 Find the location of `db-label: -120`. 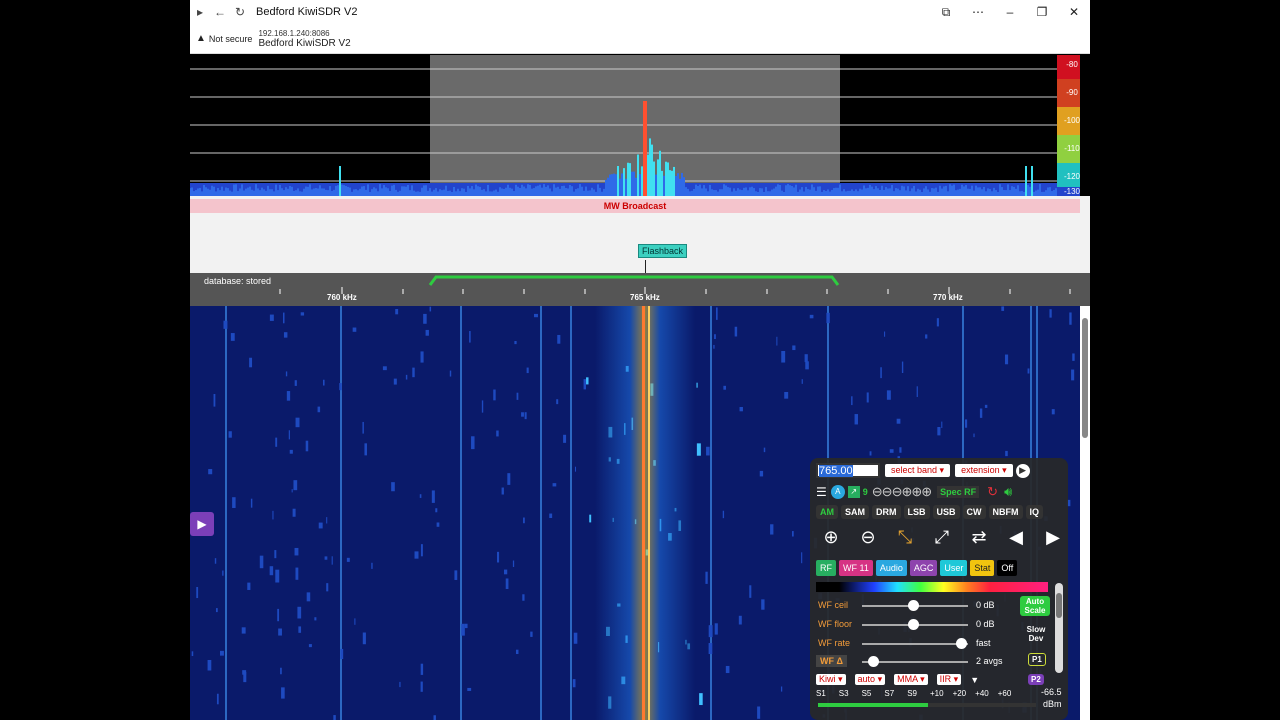

db-label: -120 is located at coordinates (1072, 176).